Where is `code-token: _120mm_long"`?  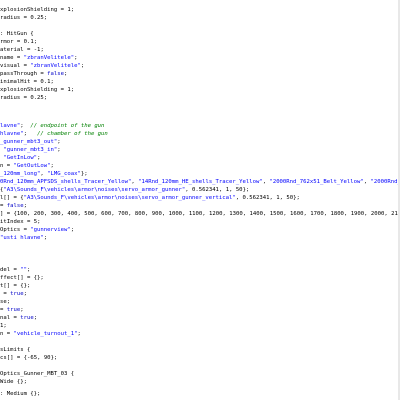
code-token: _120mm_long" is located at coordinates (20, 174).